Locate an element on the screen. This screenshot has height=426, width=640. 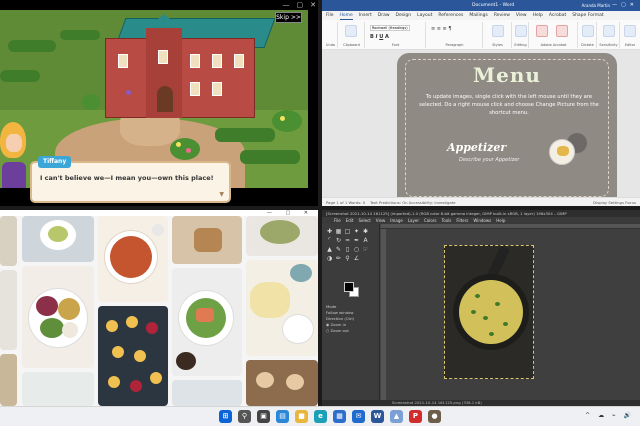
transform-tool-icon: ↻ is located at coordinates (338, 240).